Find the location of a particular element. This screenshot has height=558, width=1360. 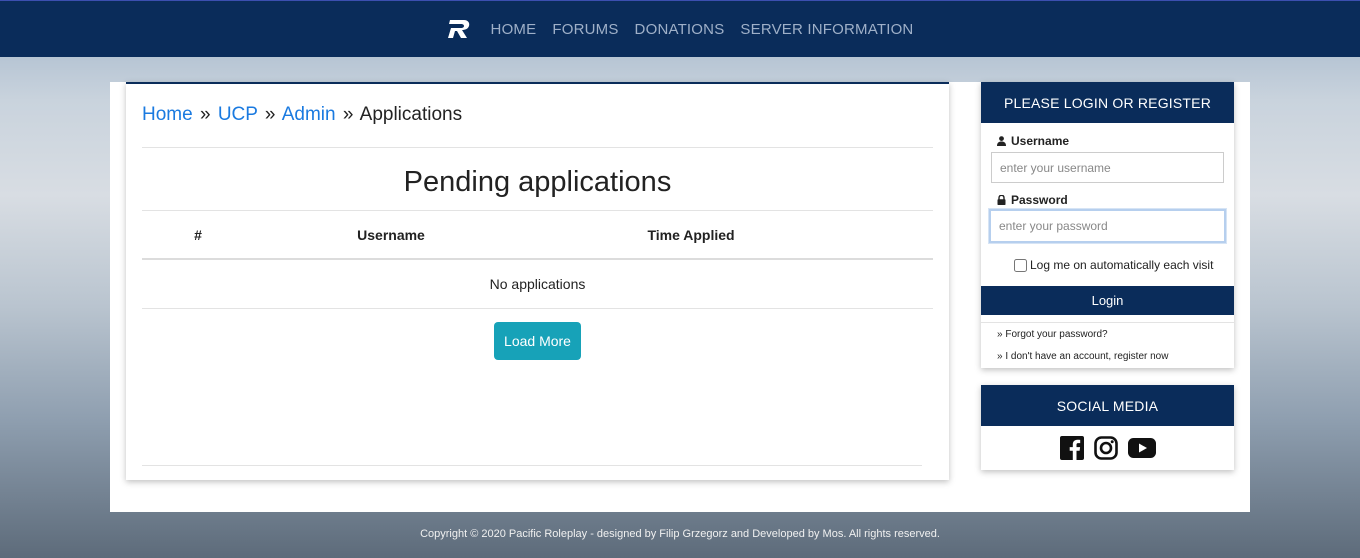

social-icons is located at coordinates (1107, 448).